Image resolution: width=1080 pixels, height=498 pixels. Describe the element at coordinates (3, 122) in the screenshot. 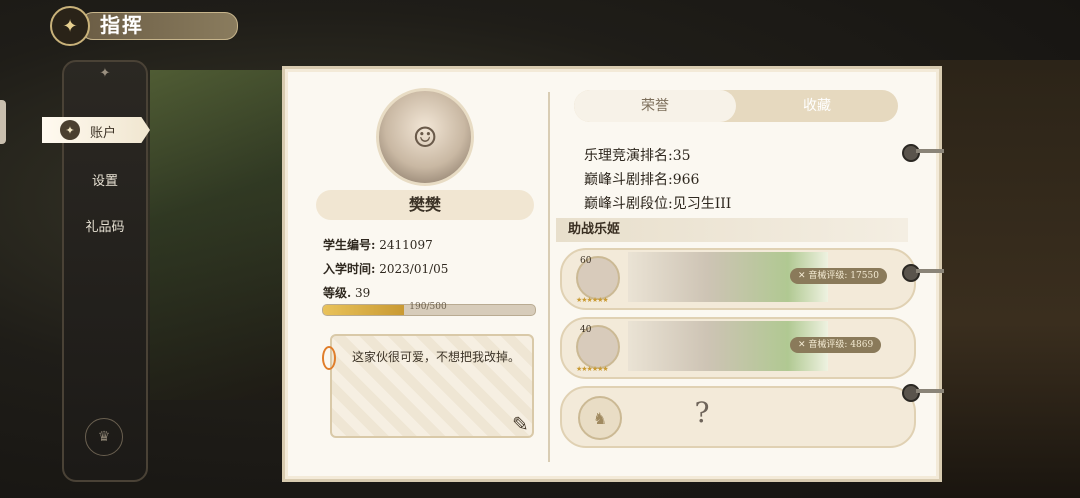

I see `left-edge-tab` at that location.